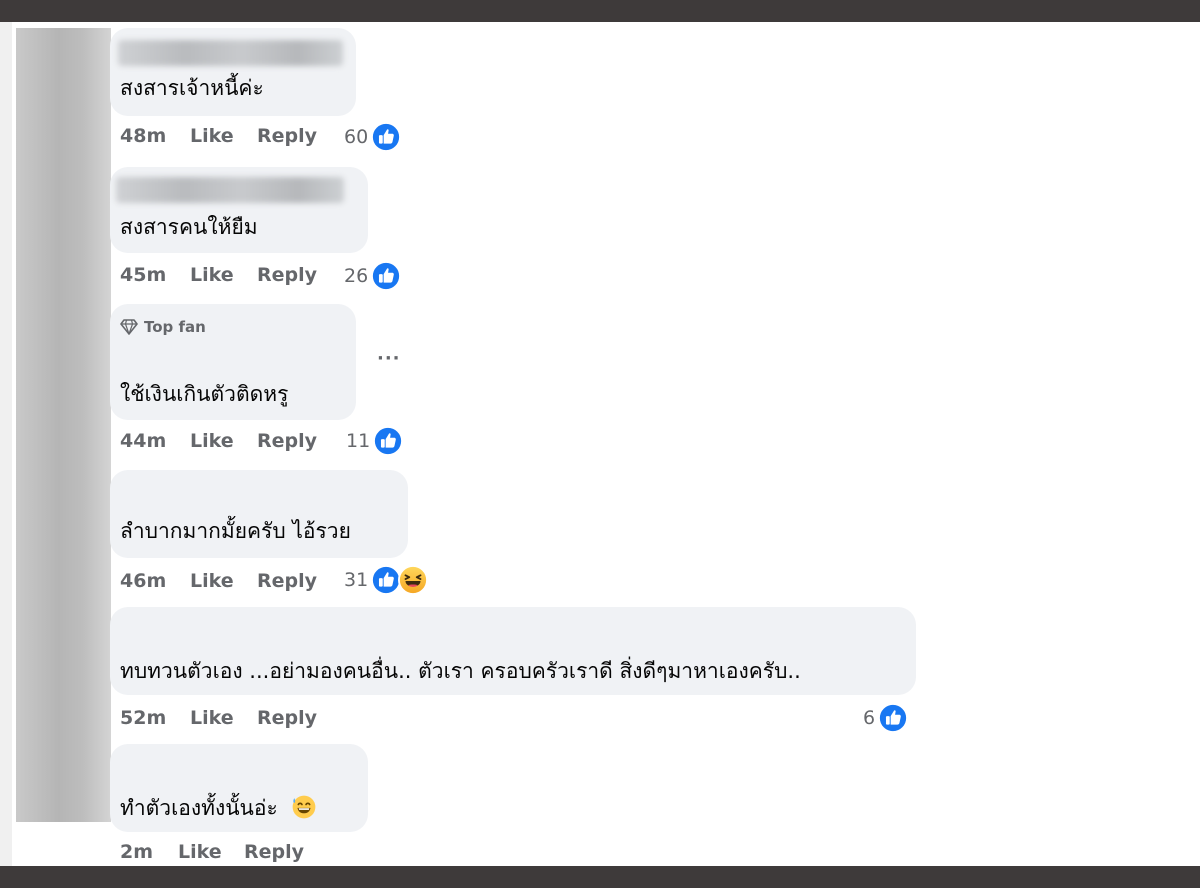 This screenshot has height=888, width=1200. Describe the element at coordinates (143, 136) in the screenshot. I see `comment-timestamp: 48m` at that location.